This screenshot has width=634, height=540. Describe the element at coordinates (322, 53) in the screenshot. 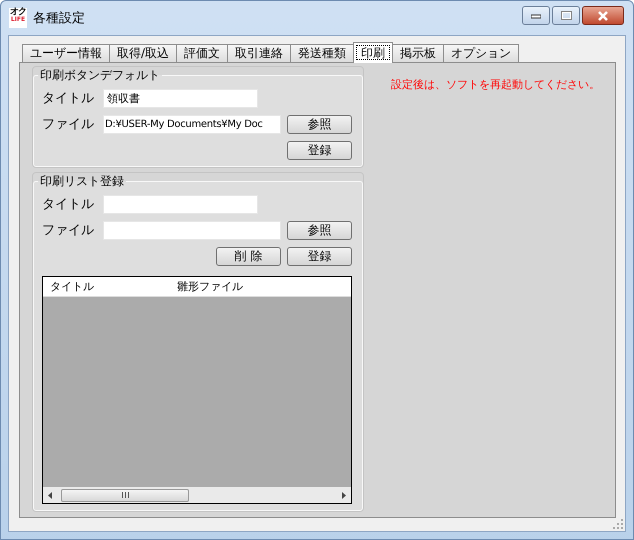

I see `tab: 発送種類` at that location.